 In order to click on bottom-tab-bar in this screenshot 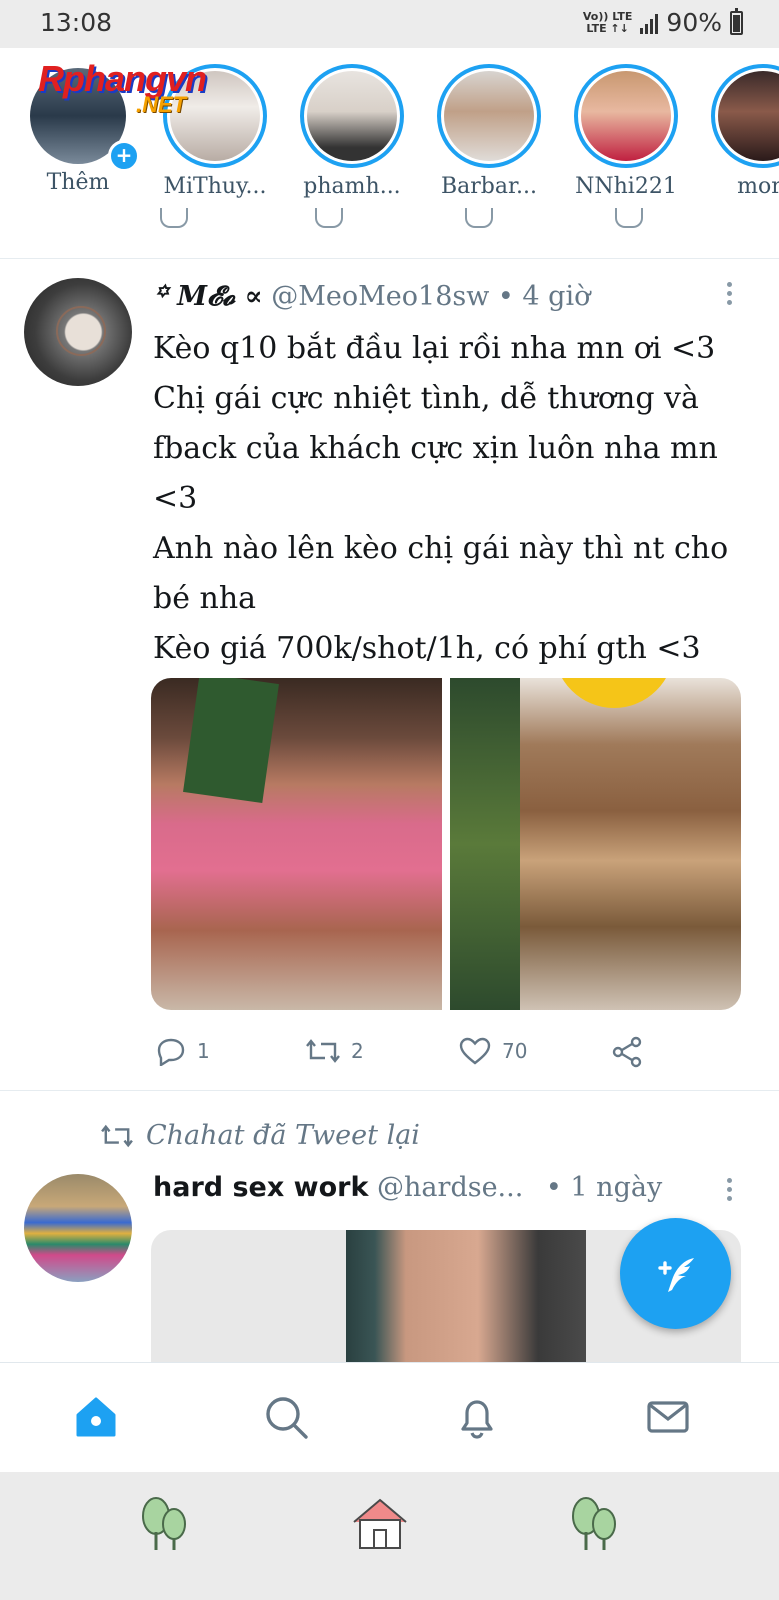, I will do `click(389, 1416)`.